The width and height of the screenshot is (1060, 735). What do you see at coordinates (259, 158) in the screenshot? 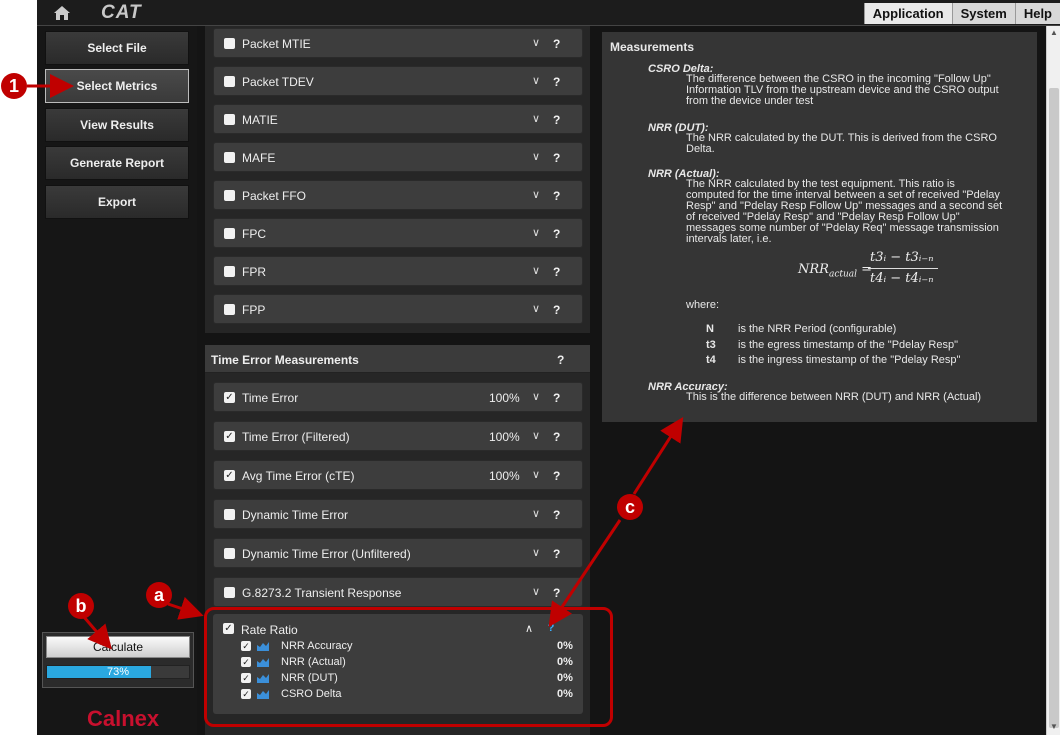
I see `metric-label: MAFE` at bounding box center [259, 158].